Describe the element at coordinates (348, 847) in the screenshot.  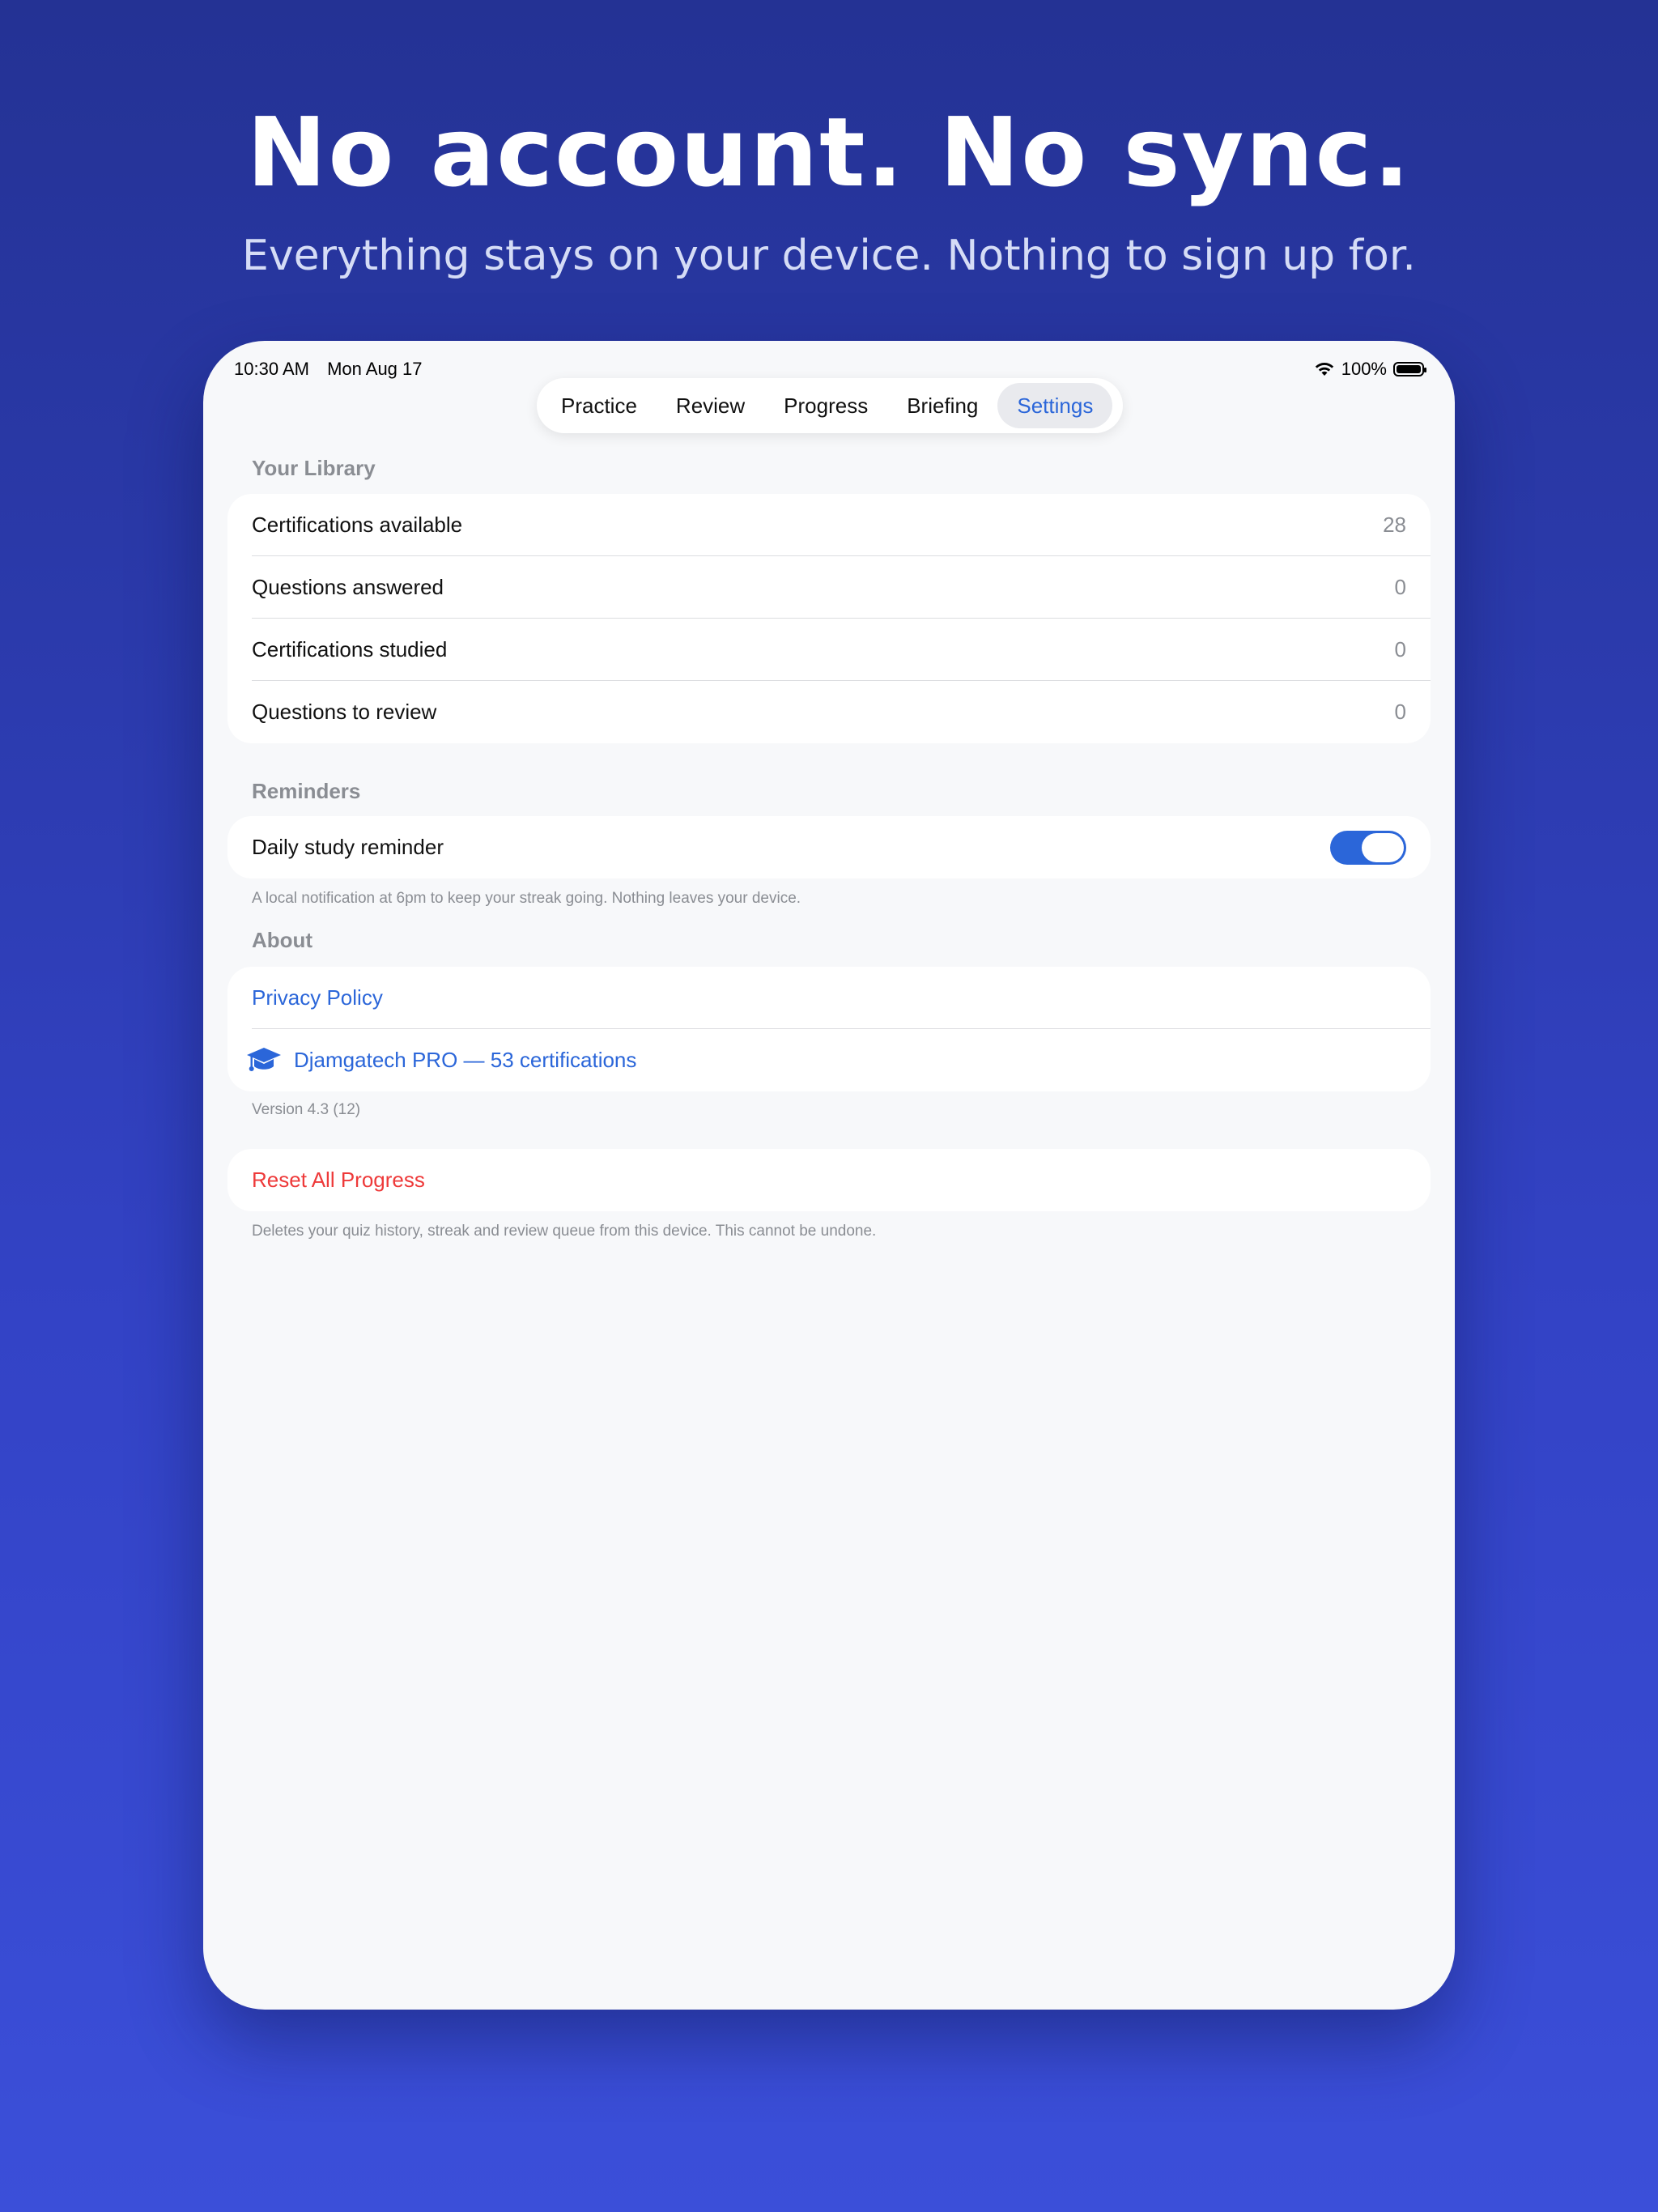
I see `daily-reminder-label: Daily study reminder` at that location.